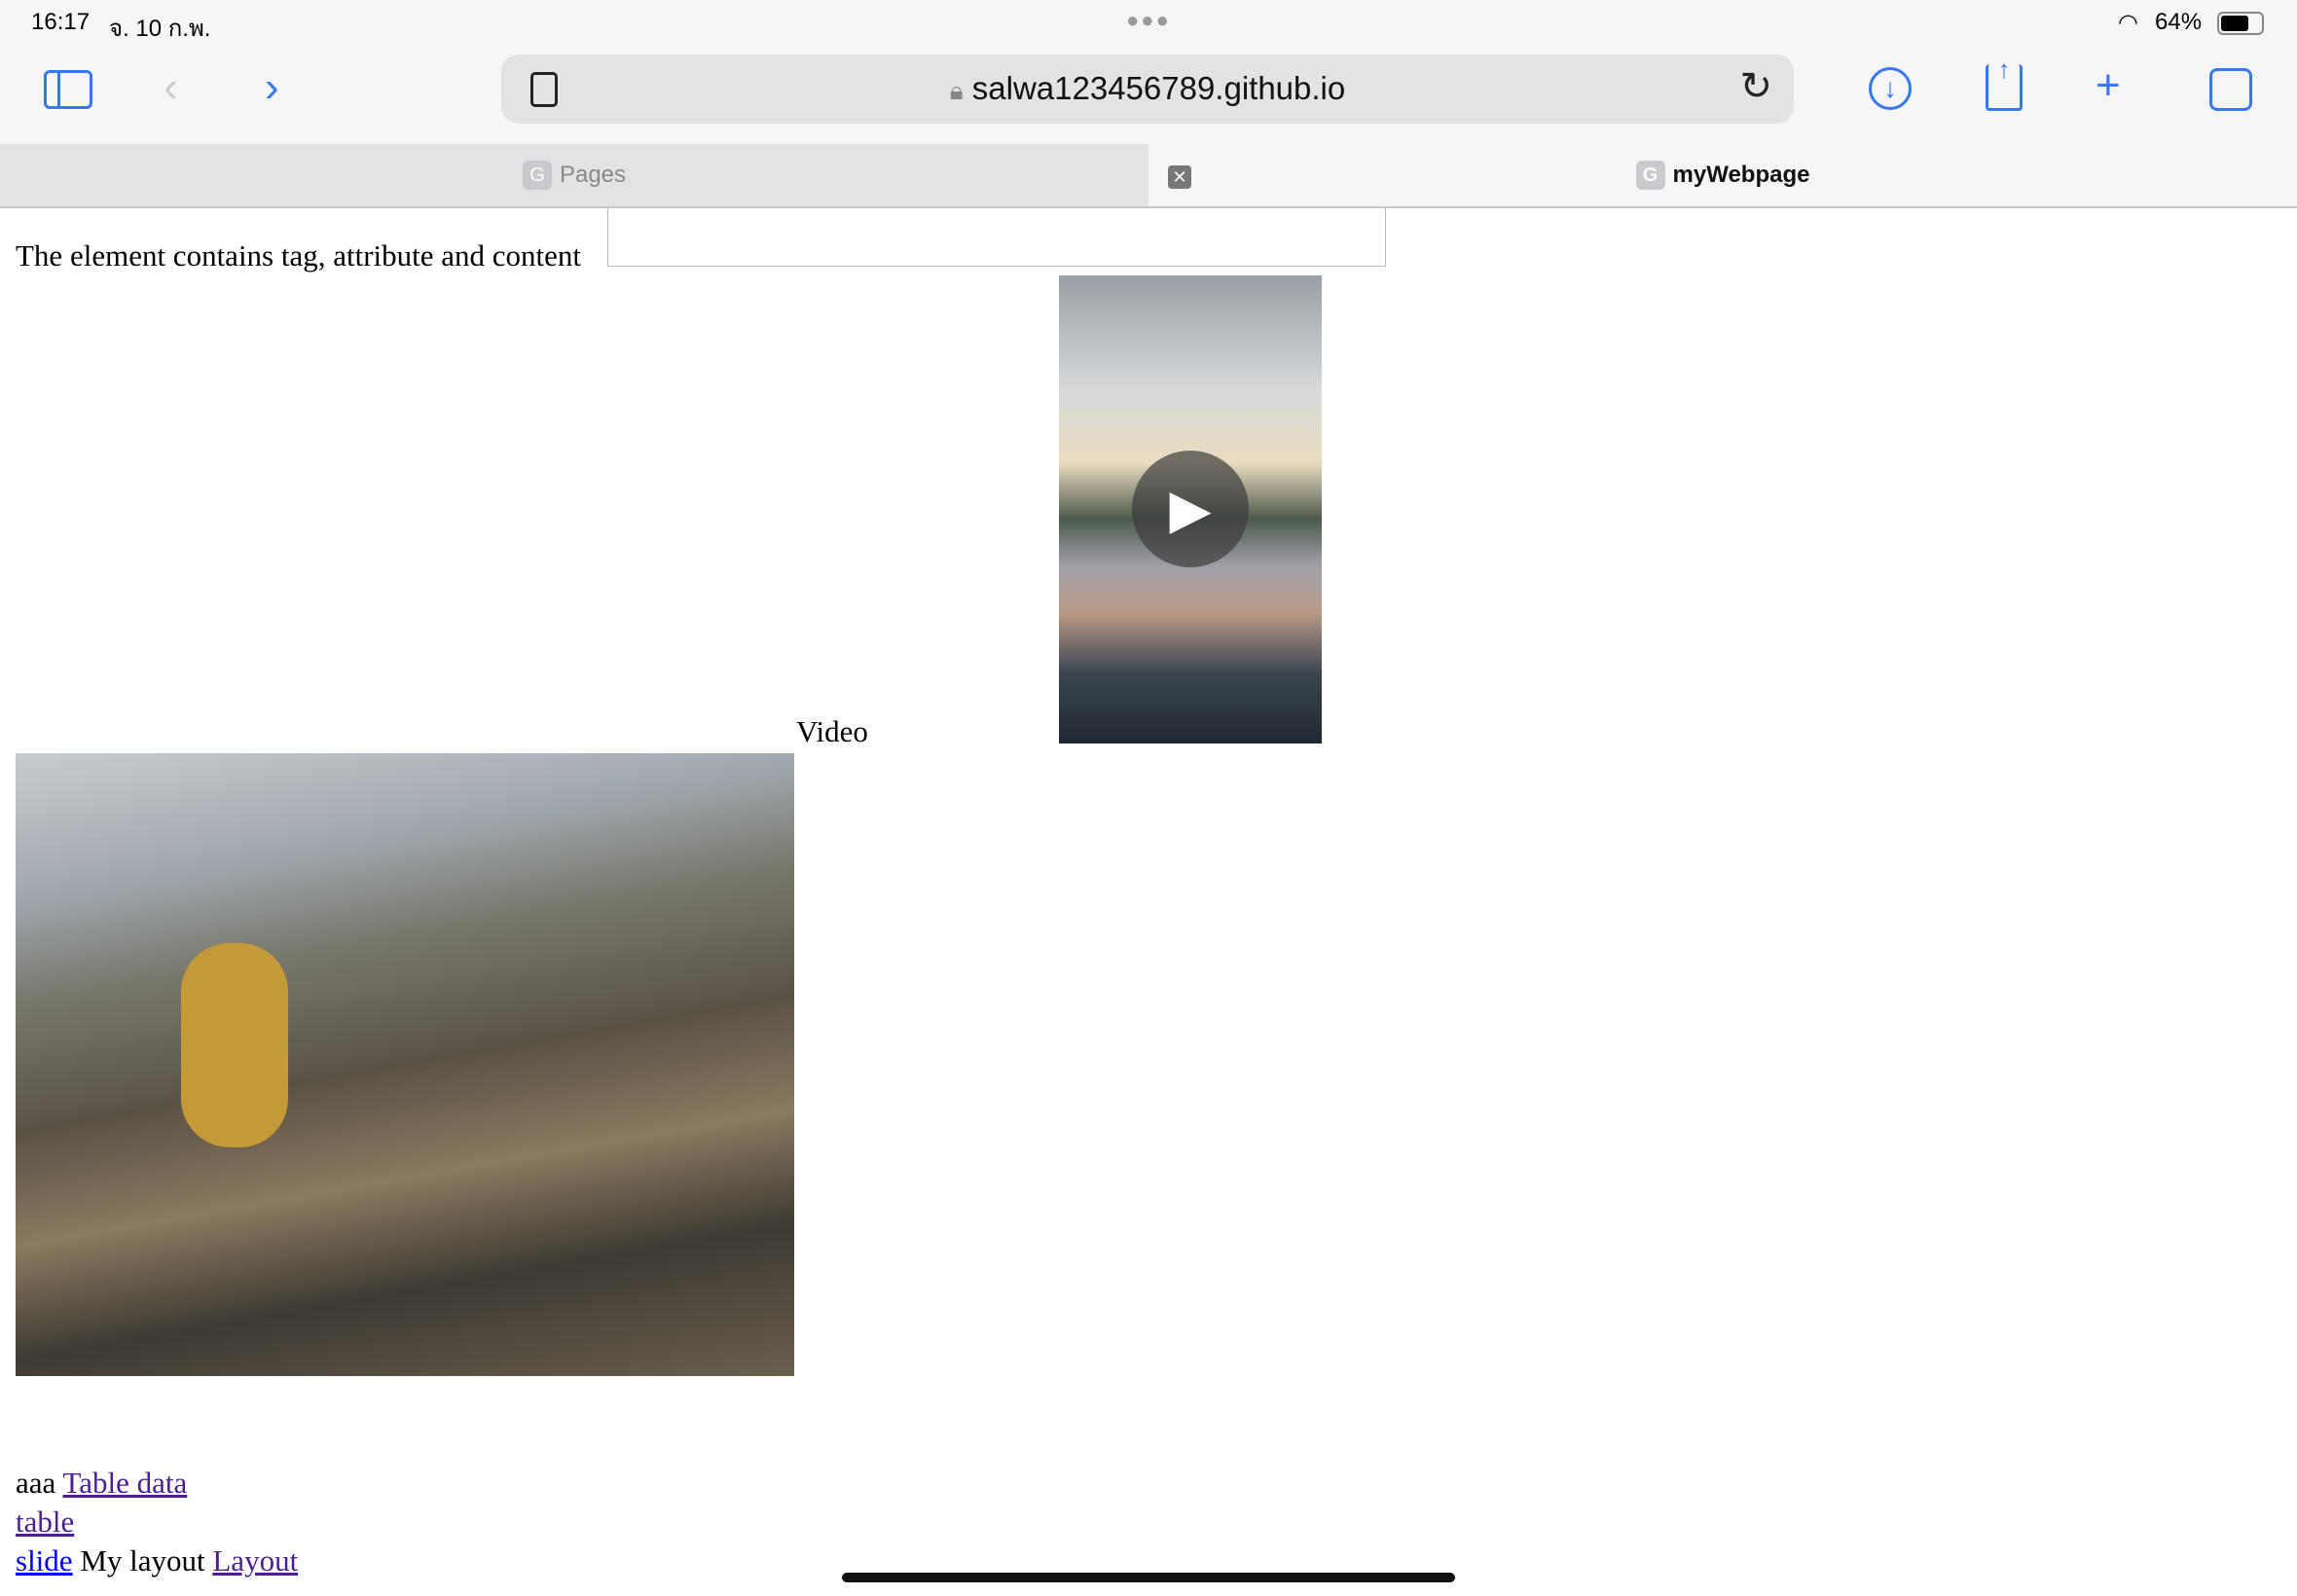  Describe the element at coordinates (61, 22) in the screenshot. I see `status-time: 16:17` at that location.